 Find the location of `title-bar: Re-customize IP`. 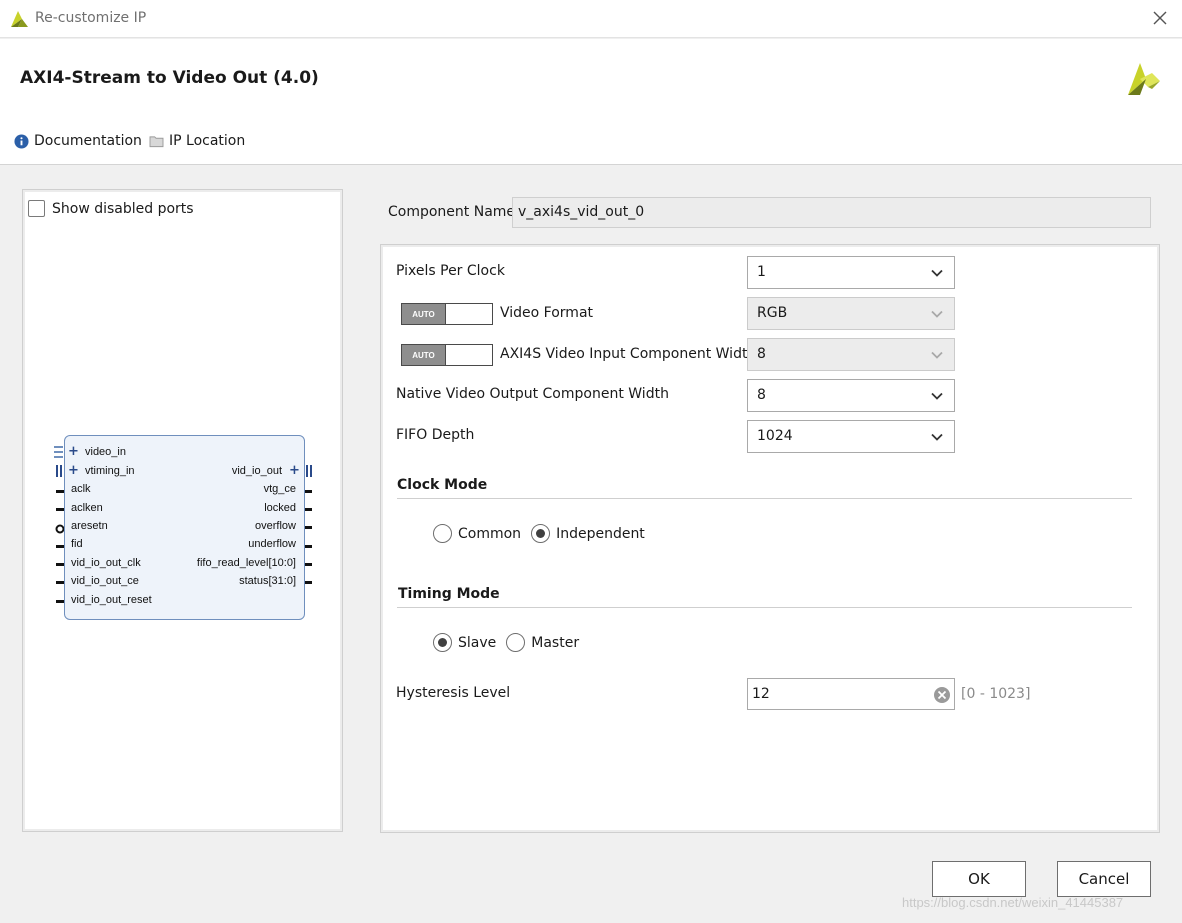

title-bar: Re-customize IP is located at coordinates (591, 19).